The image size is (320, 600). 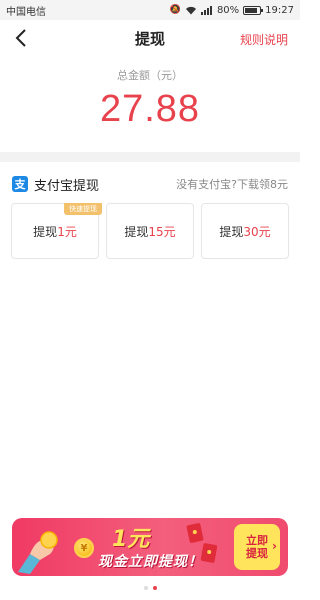 I want to click on withdraw-option-30: 提现 30元, so click(x=245, y=231).